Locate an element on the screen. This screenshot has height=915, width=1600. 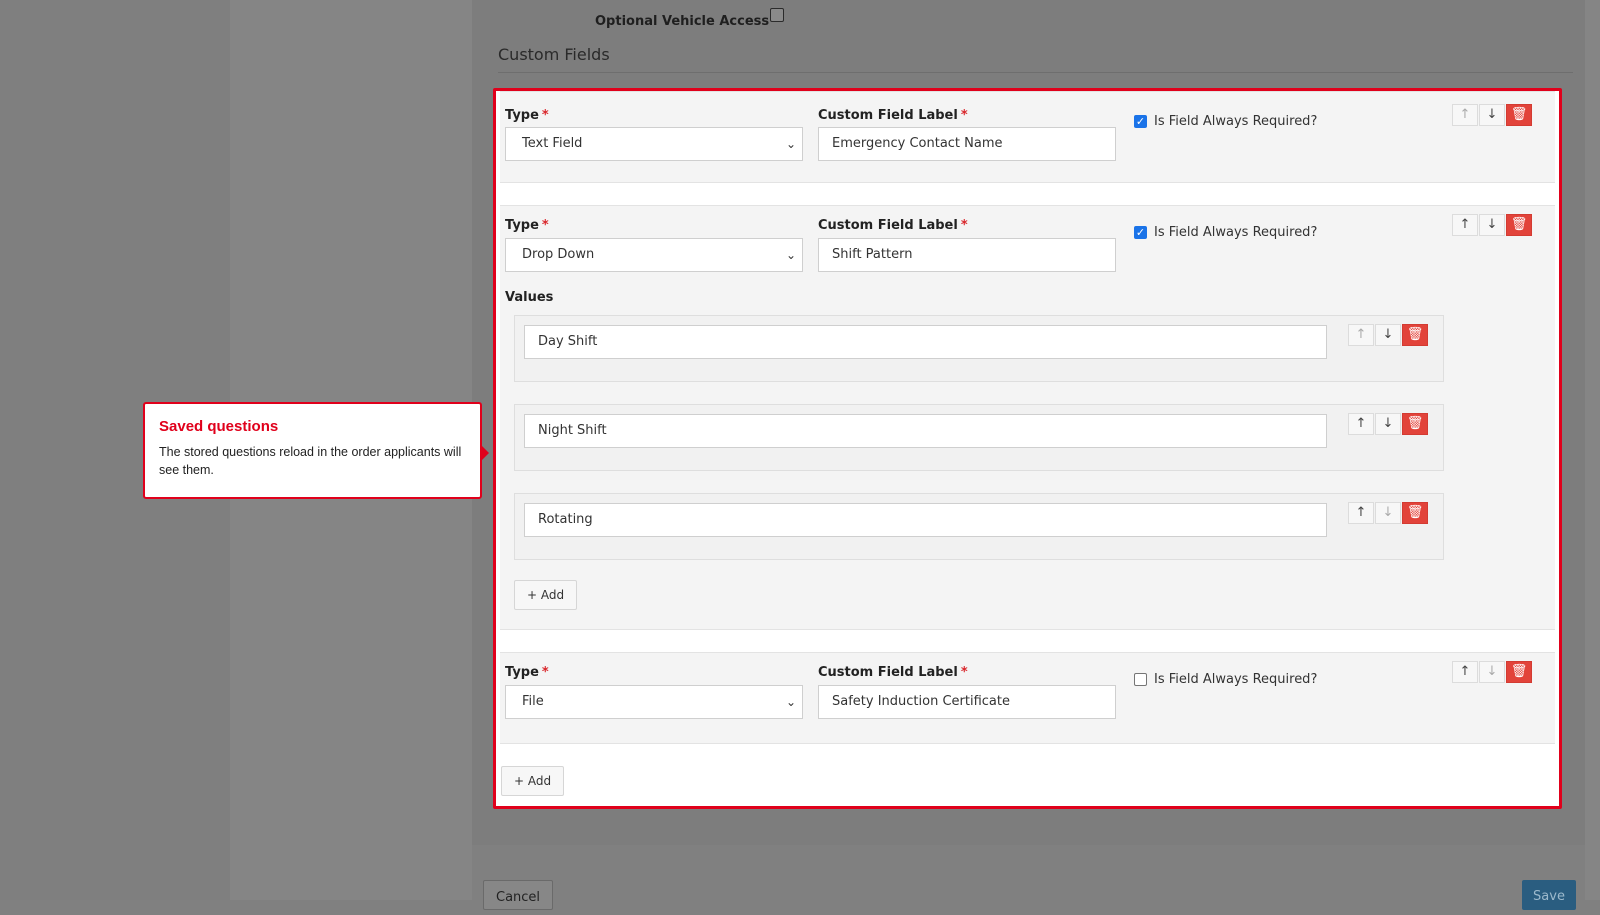
custom-field-label-input: Shift Pattern is located at coordinates (967, 255).